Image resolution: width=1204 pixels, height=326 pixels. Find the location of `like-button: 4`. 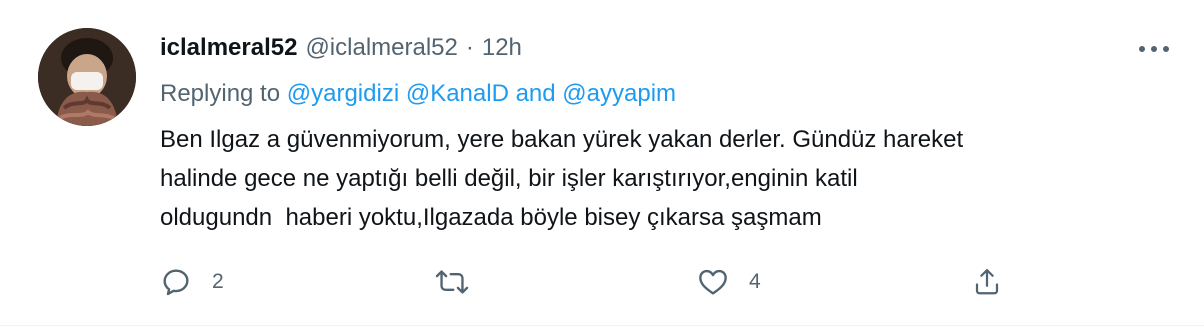

like-button: 4 is located at coordinates (729, 282).